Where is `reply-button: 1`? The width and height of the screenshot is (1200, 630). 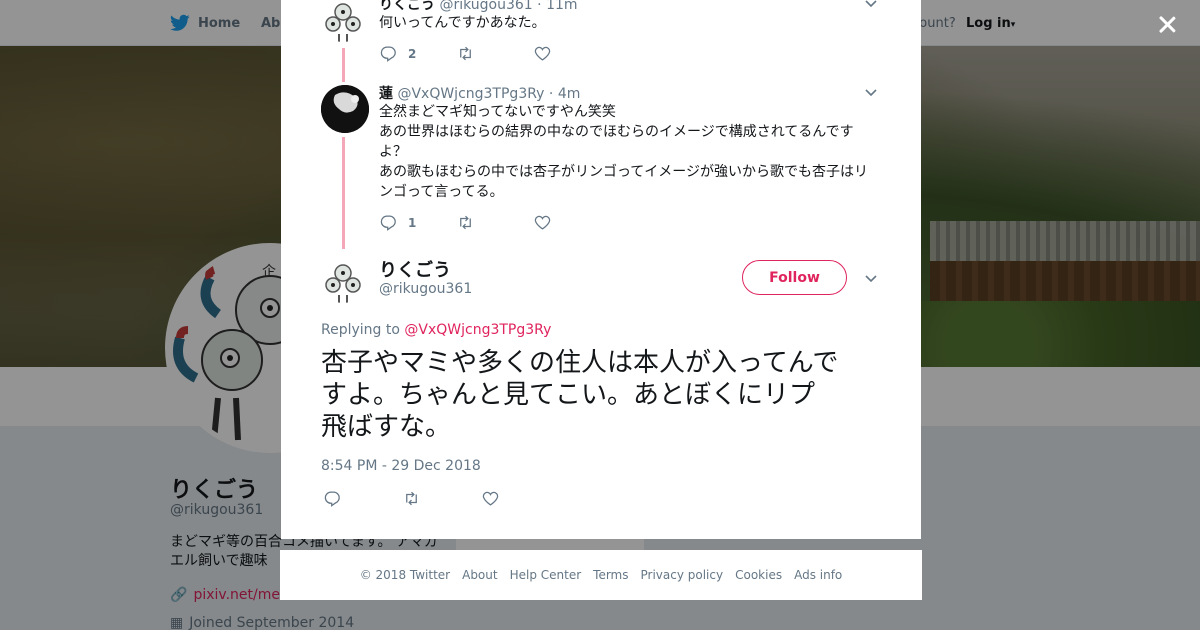
reply-button: 1 is located at coordinates (398, 222).